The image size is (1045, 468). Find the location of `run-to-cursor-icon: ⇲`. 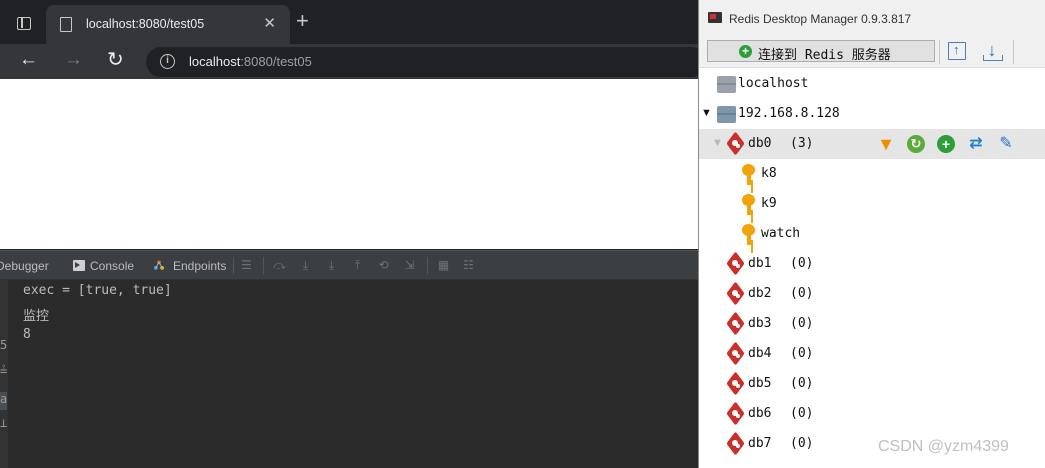

run-to-cursor-icon: ⇲ is located at coordinates (409, 265).